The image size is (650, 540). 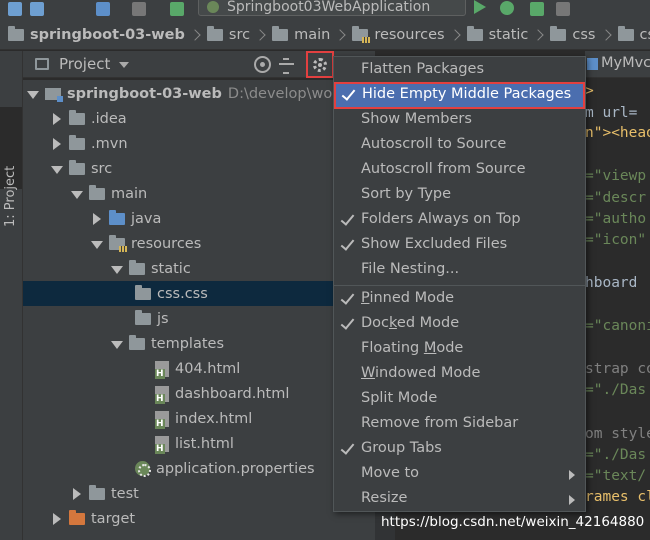 I want to click on menu-item-remove-from-sidebar: Remove from Sidebar, so click(x=459, y=424).